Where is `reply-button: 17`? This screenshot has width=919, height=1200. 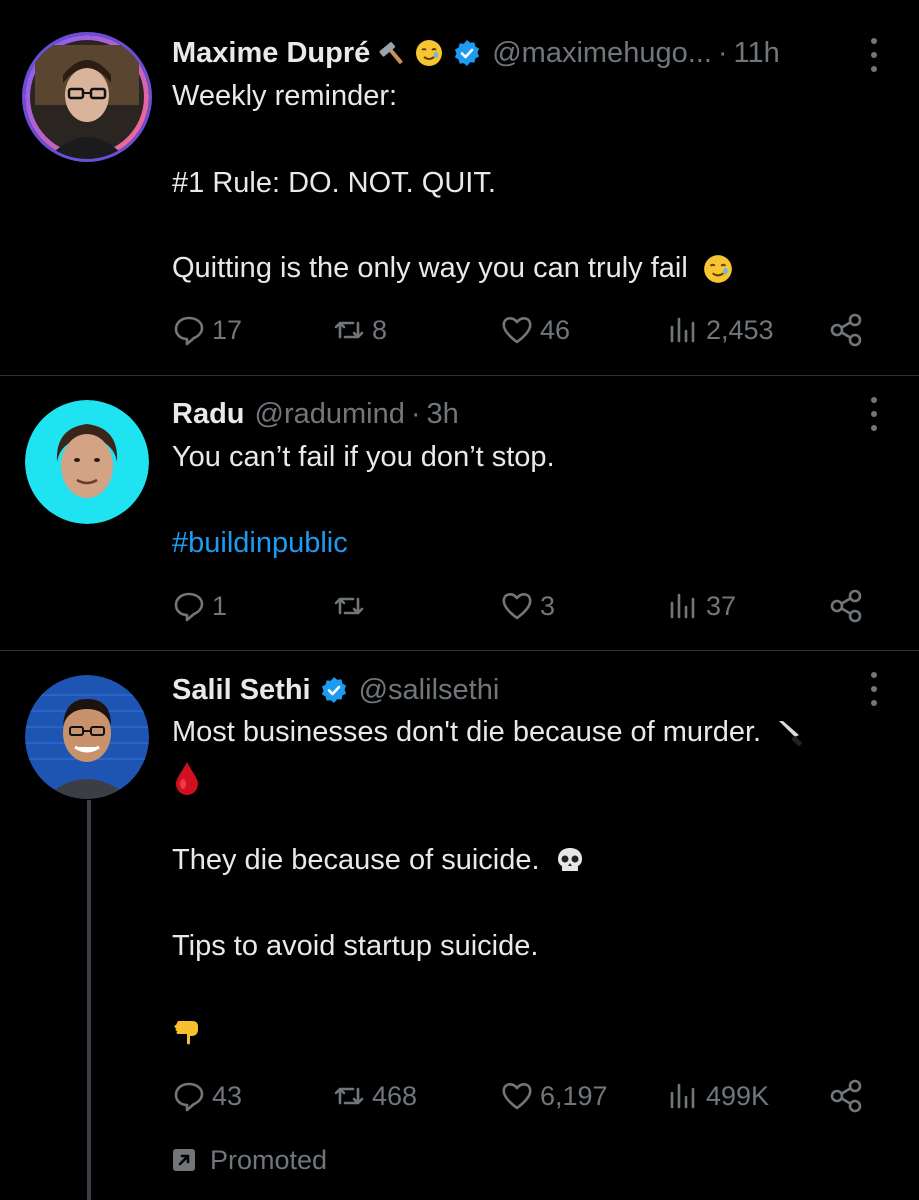 reply-button: 17 is located at coordinates (207, 330).